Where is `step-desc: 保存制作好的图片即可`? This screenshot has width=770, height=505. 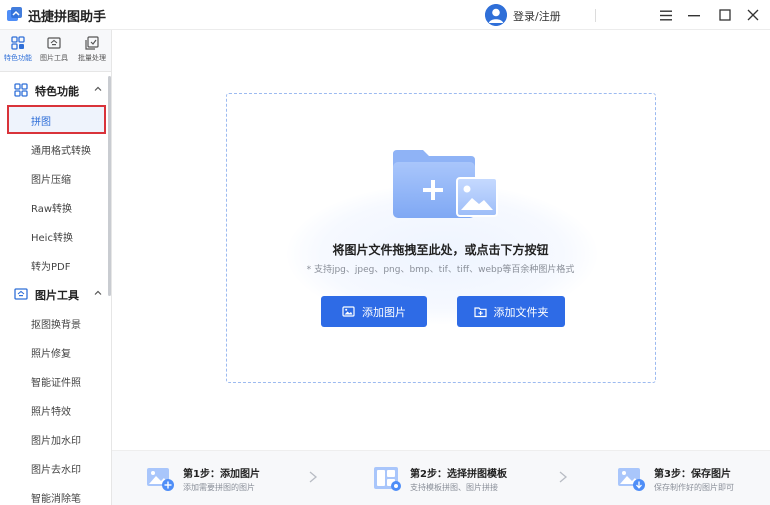 step-desc: 保存制作好的图片即可 is located at coordinates (694, 487).